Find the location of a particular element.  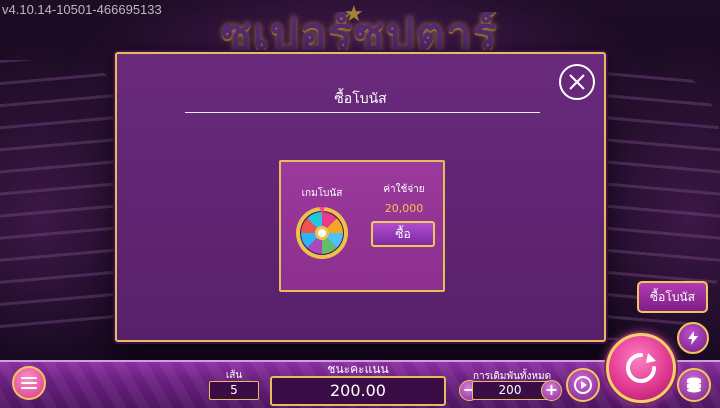

menu-button is located at coordinates (29, 383).